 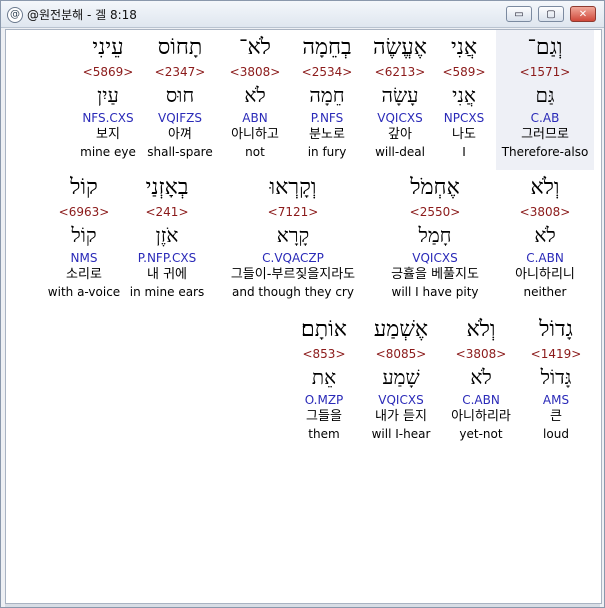 What do you see at coordinates (166, 274) in the screenshot?
I see `korean-gloss: 내 귀에` at bounding box center [166, 274].